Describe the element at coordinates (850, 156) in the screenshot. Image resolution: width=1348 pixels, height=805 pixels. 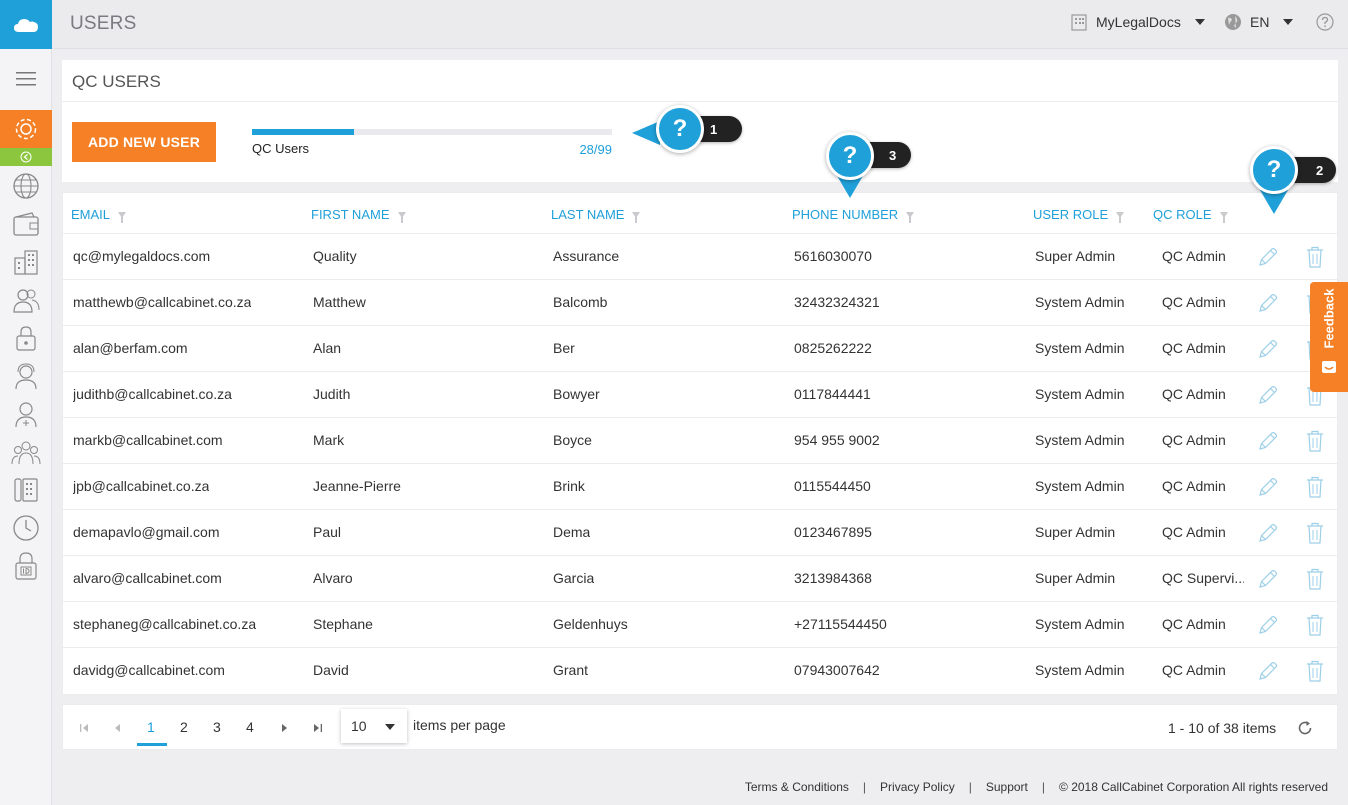
I see `help-question-icon-3: ?` at that location.